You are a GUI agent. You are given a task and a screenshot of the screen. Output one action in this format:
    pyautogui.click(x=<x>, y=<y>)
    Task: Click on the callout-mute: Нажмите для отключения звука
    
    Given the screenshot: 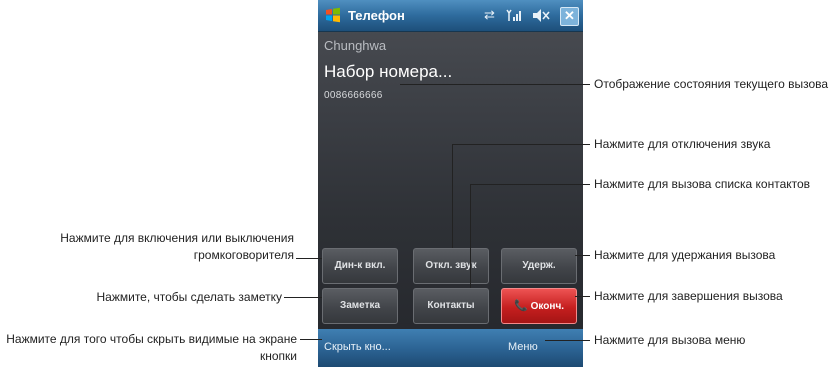 What is the action you would take?
    pyautogui.click(x=682, y=144)
    